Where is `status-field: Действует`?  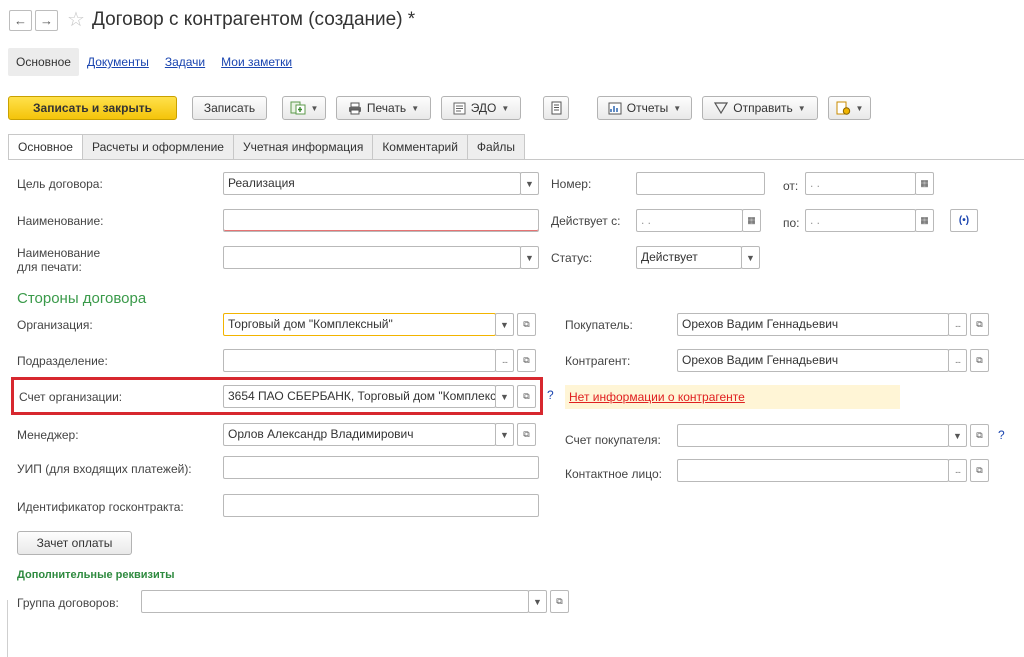 status-field: Действует is located at coordinates (689, 257).